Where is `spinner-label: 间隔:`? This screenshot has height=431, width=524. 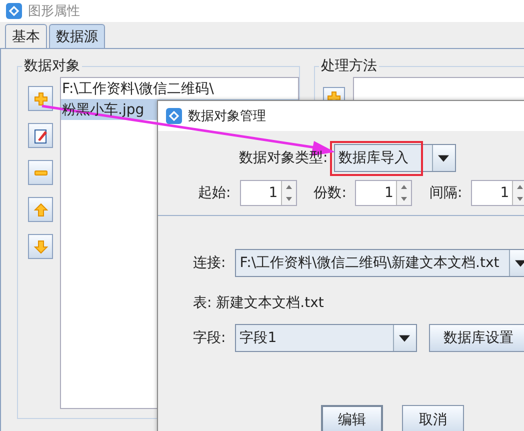
spinner-label: 间隔: is located at coordinates (445, 193).